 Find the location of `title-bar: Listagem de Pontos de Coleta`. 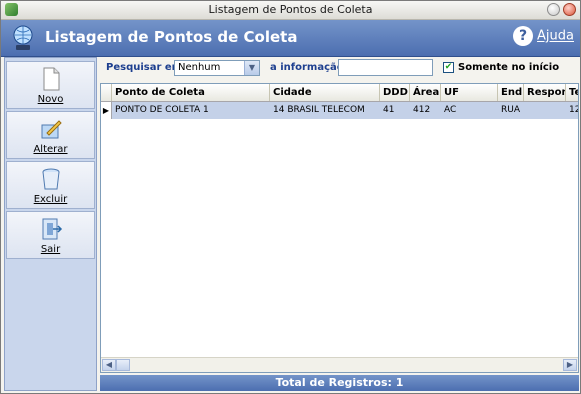

title-bar: Listagem de Pontos de Coleta is located at coordinates (290, 10).